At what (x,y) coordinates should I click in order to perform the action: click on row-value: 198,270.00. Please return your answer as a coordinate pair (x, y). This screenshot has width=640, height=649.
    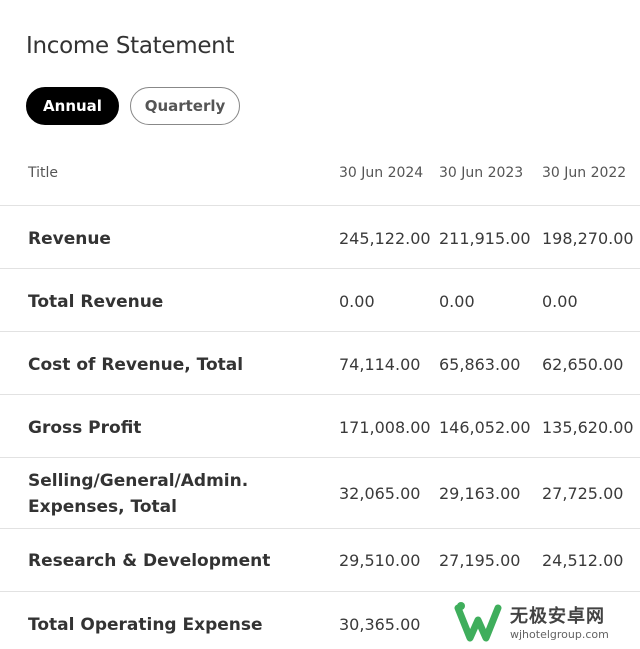
    Looking at the image, I should click on (588, 238).